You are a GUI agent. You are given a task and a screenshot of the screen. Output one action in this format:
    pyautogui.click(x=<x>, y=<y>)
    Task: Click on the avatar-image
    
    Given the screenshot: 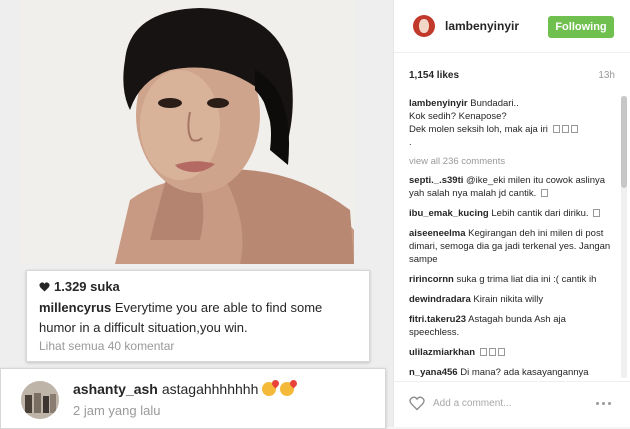 What is the action you would take?
    pyautogui.click(x=40, y=400)
    